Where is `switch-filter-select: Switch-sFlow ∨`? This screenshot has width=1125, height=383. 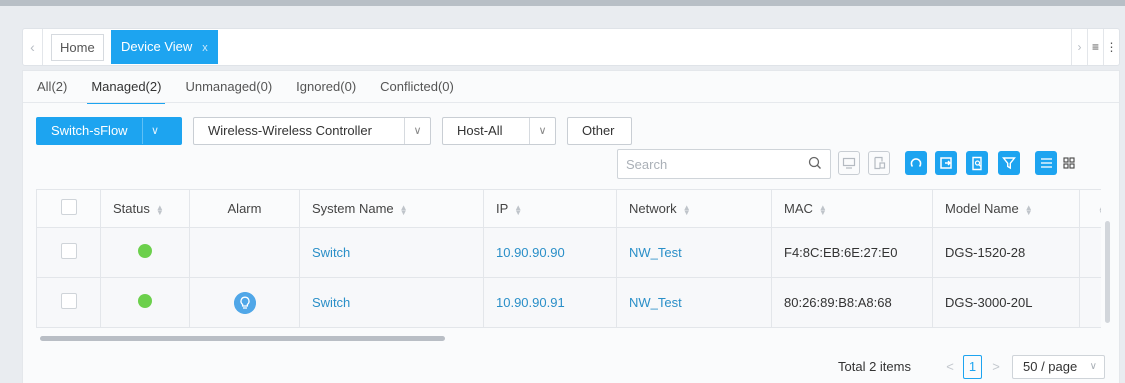 switch-filter-select: Switch-sFlow ∨ is located at coordinates (109, 131).